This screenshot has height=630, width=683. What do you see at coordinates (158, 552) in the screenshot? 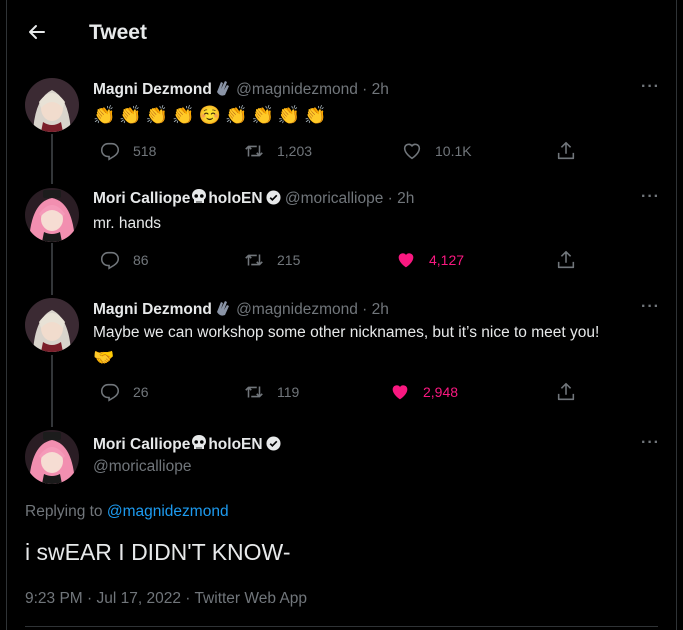
I see `focused-tweet-text: i swEAR I DIDN'T KNOW-` at bounding box center [158, 552].